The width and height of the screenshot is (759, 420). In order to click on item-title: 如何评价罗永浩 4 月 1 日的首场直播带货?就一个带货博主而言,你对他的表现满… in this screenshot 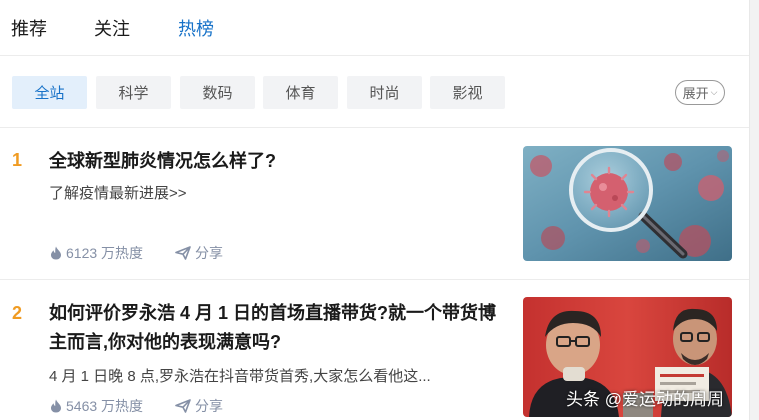, I will do `click(276, 328)`.